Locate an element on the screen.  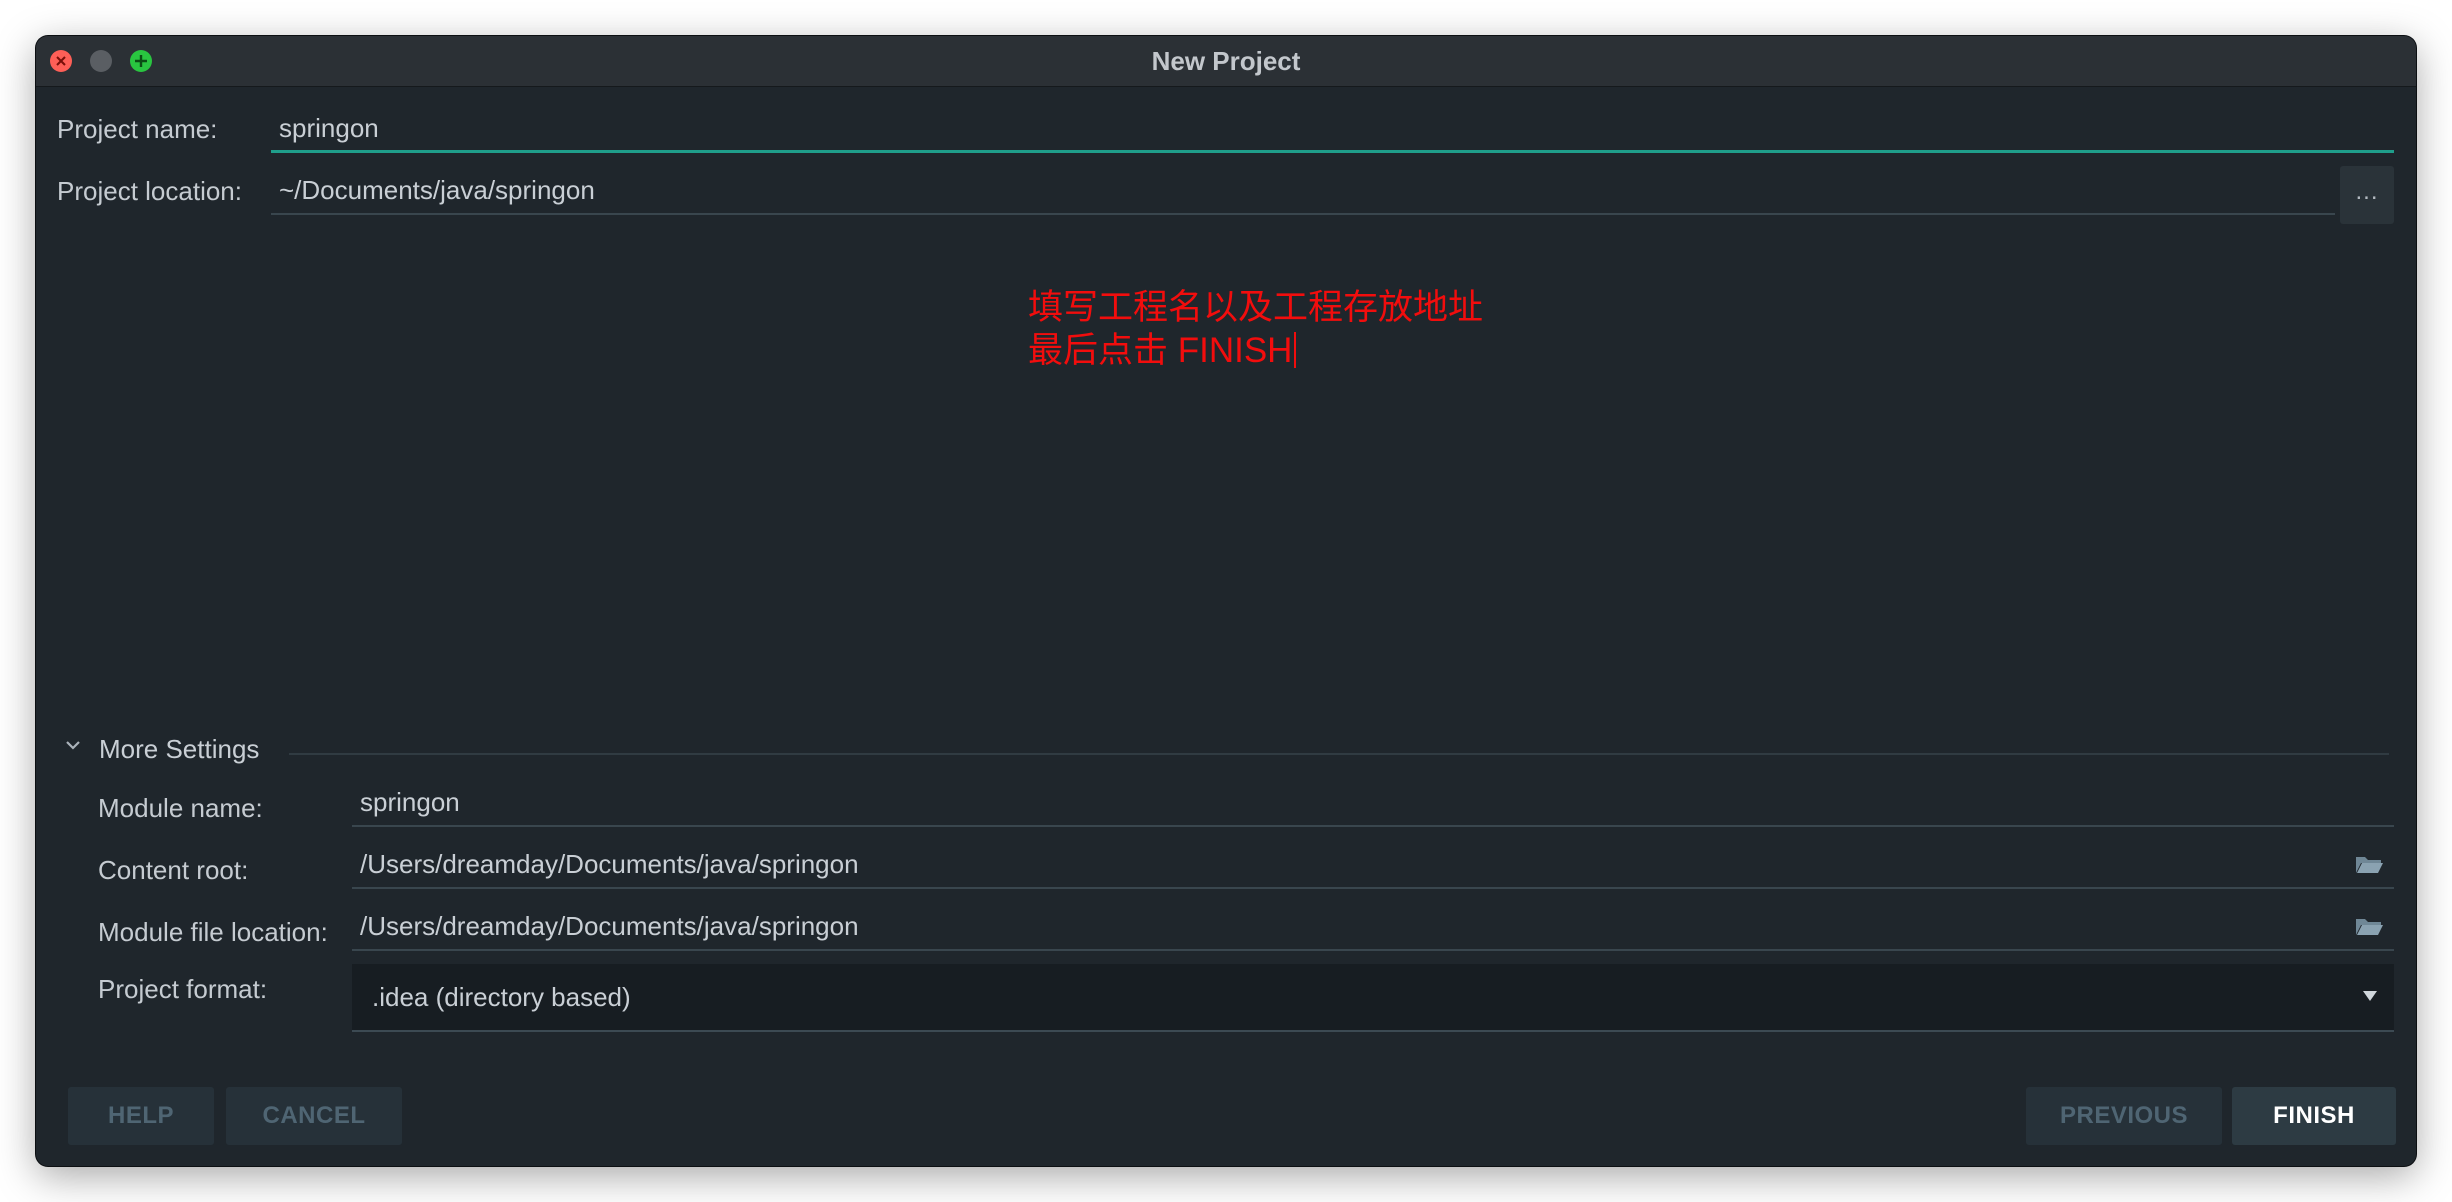
annotation-note: 填写工程名以及工程存放地址 最后点击 FINISH is located at coordinates (1255, 329).